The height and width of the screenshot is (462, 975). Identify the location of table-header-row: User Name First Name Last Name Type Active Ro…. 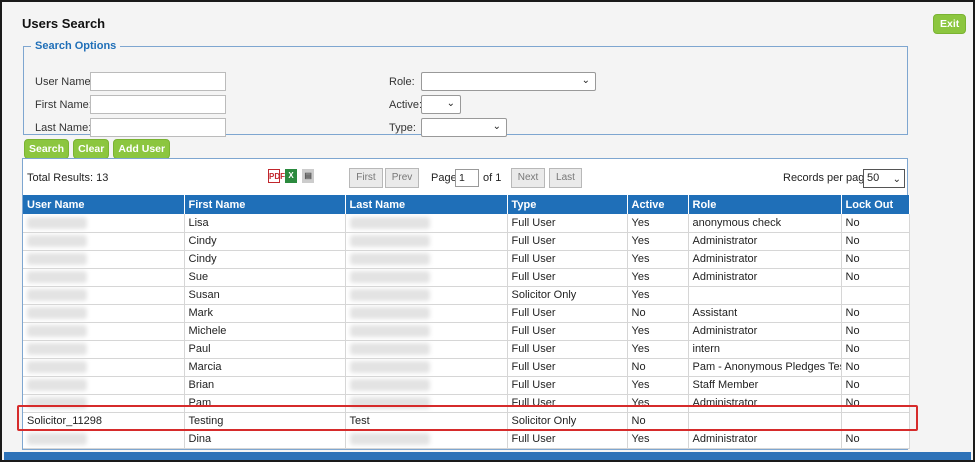
(466, 204).